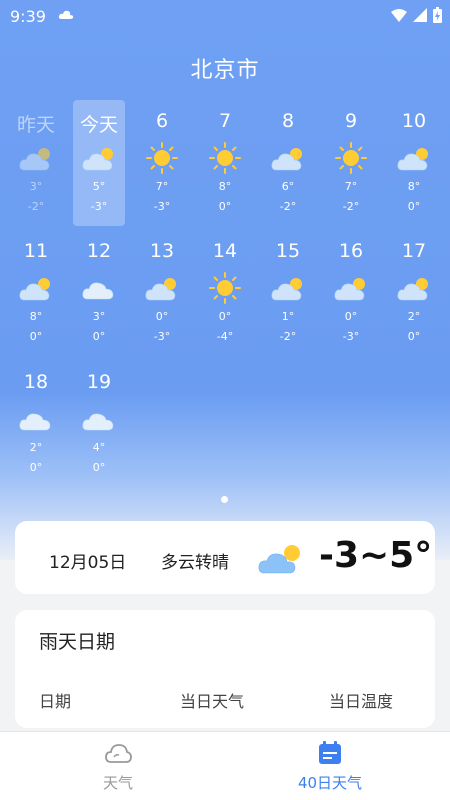 The image size is (450, 800). Describe the element at coordinates (36, 251) in the screenshot. I see `forecast-day-label: 11` at that location.